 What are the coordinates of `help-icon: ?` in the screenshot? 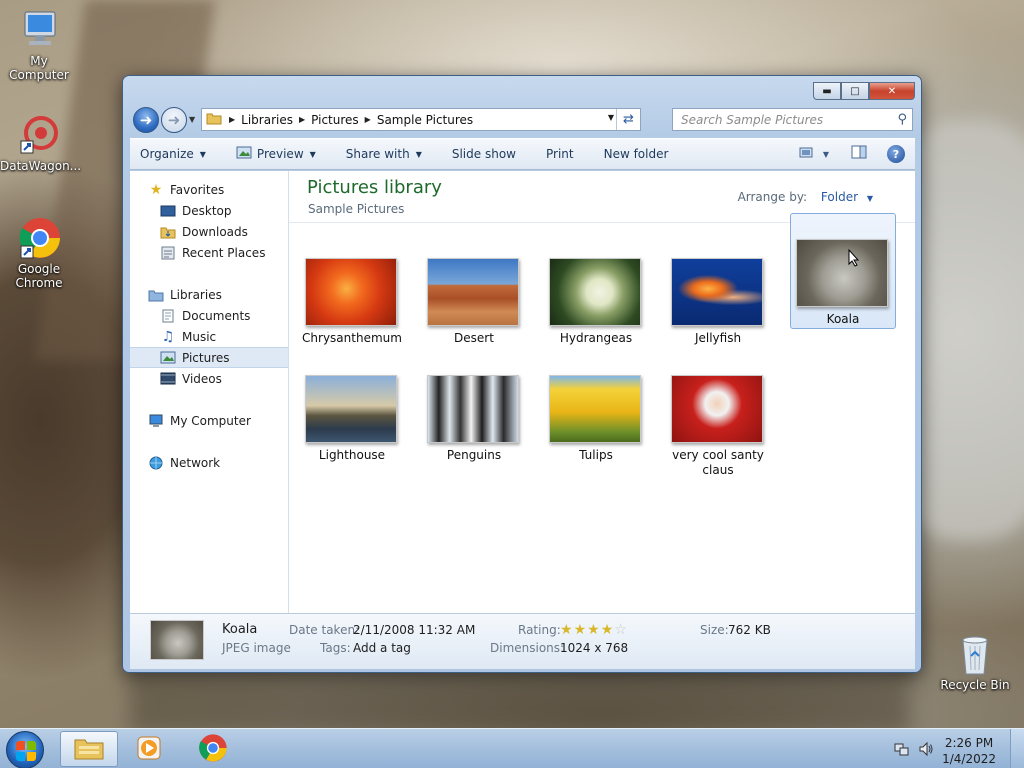 It's located at (896, 154).